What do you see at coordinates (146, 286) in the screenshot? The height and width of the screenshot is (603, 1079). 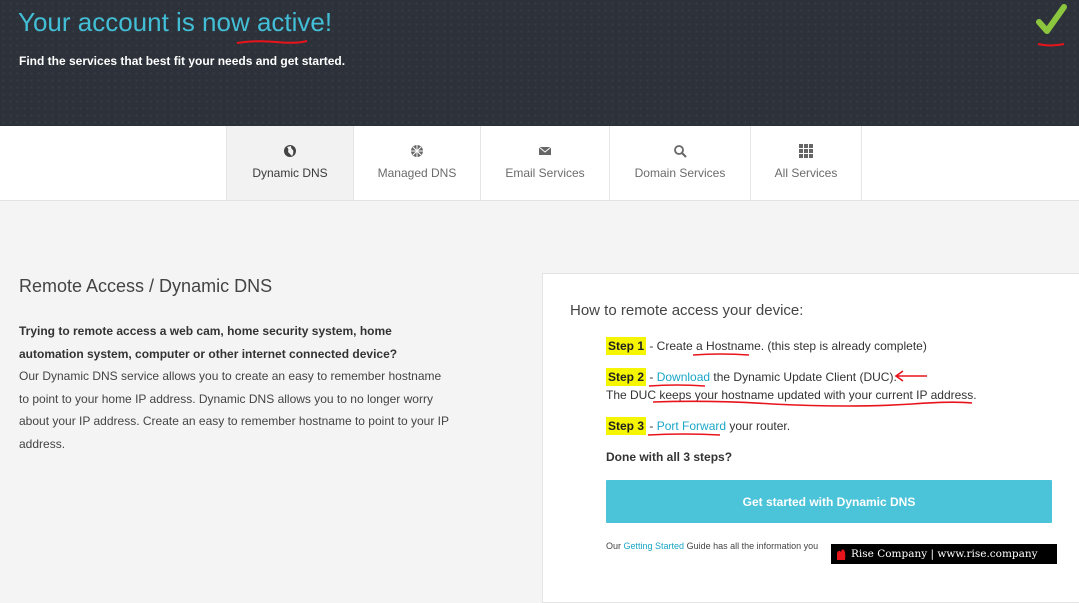 I see `section-title: Remote Access / Dynamic DNS` at bounding box center [146, 286].